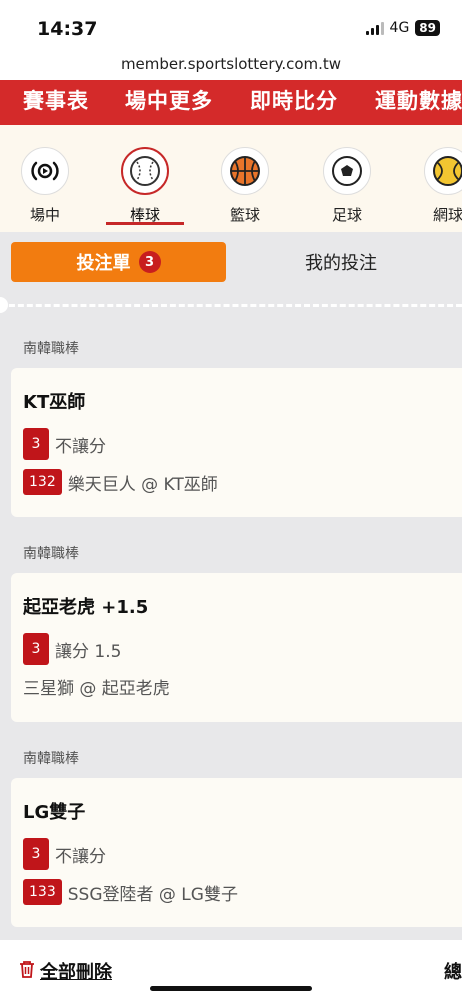 This screenshot has width=462, height=1000. What do you see at coordinates (54, 812) in the screenshot?
I see `bet-title: LG雙子` at bounding box center [54, 812].